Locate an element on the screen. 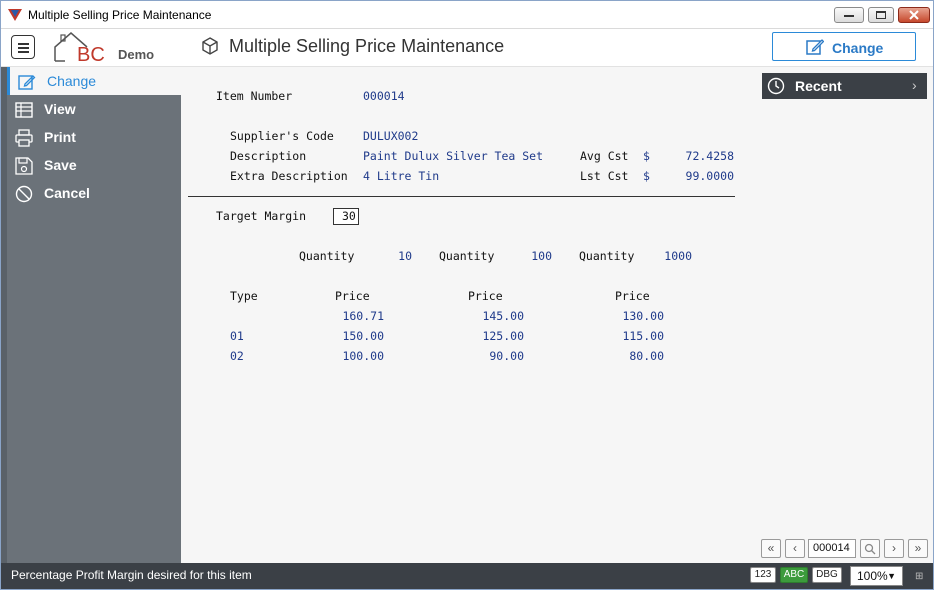 The width and height of the screenshot is (938, 592). abc-mode-badge: ABC is located at coordinates (794, 575).